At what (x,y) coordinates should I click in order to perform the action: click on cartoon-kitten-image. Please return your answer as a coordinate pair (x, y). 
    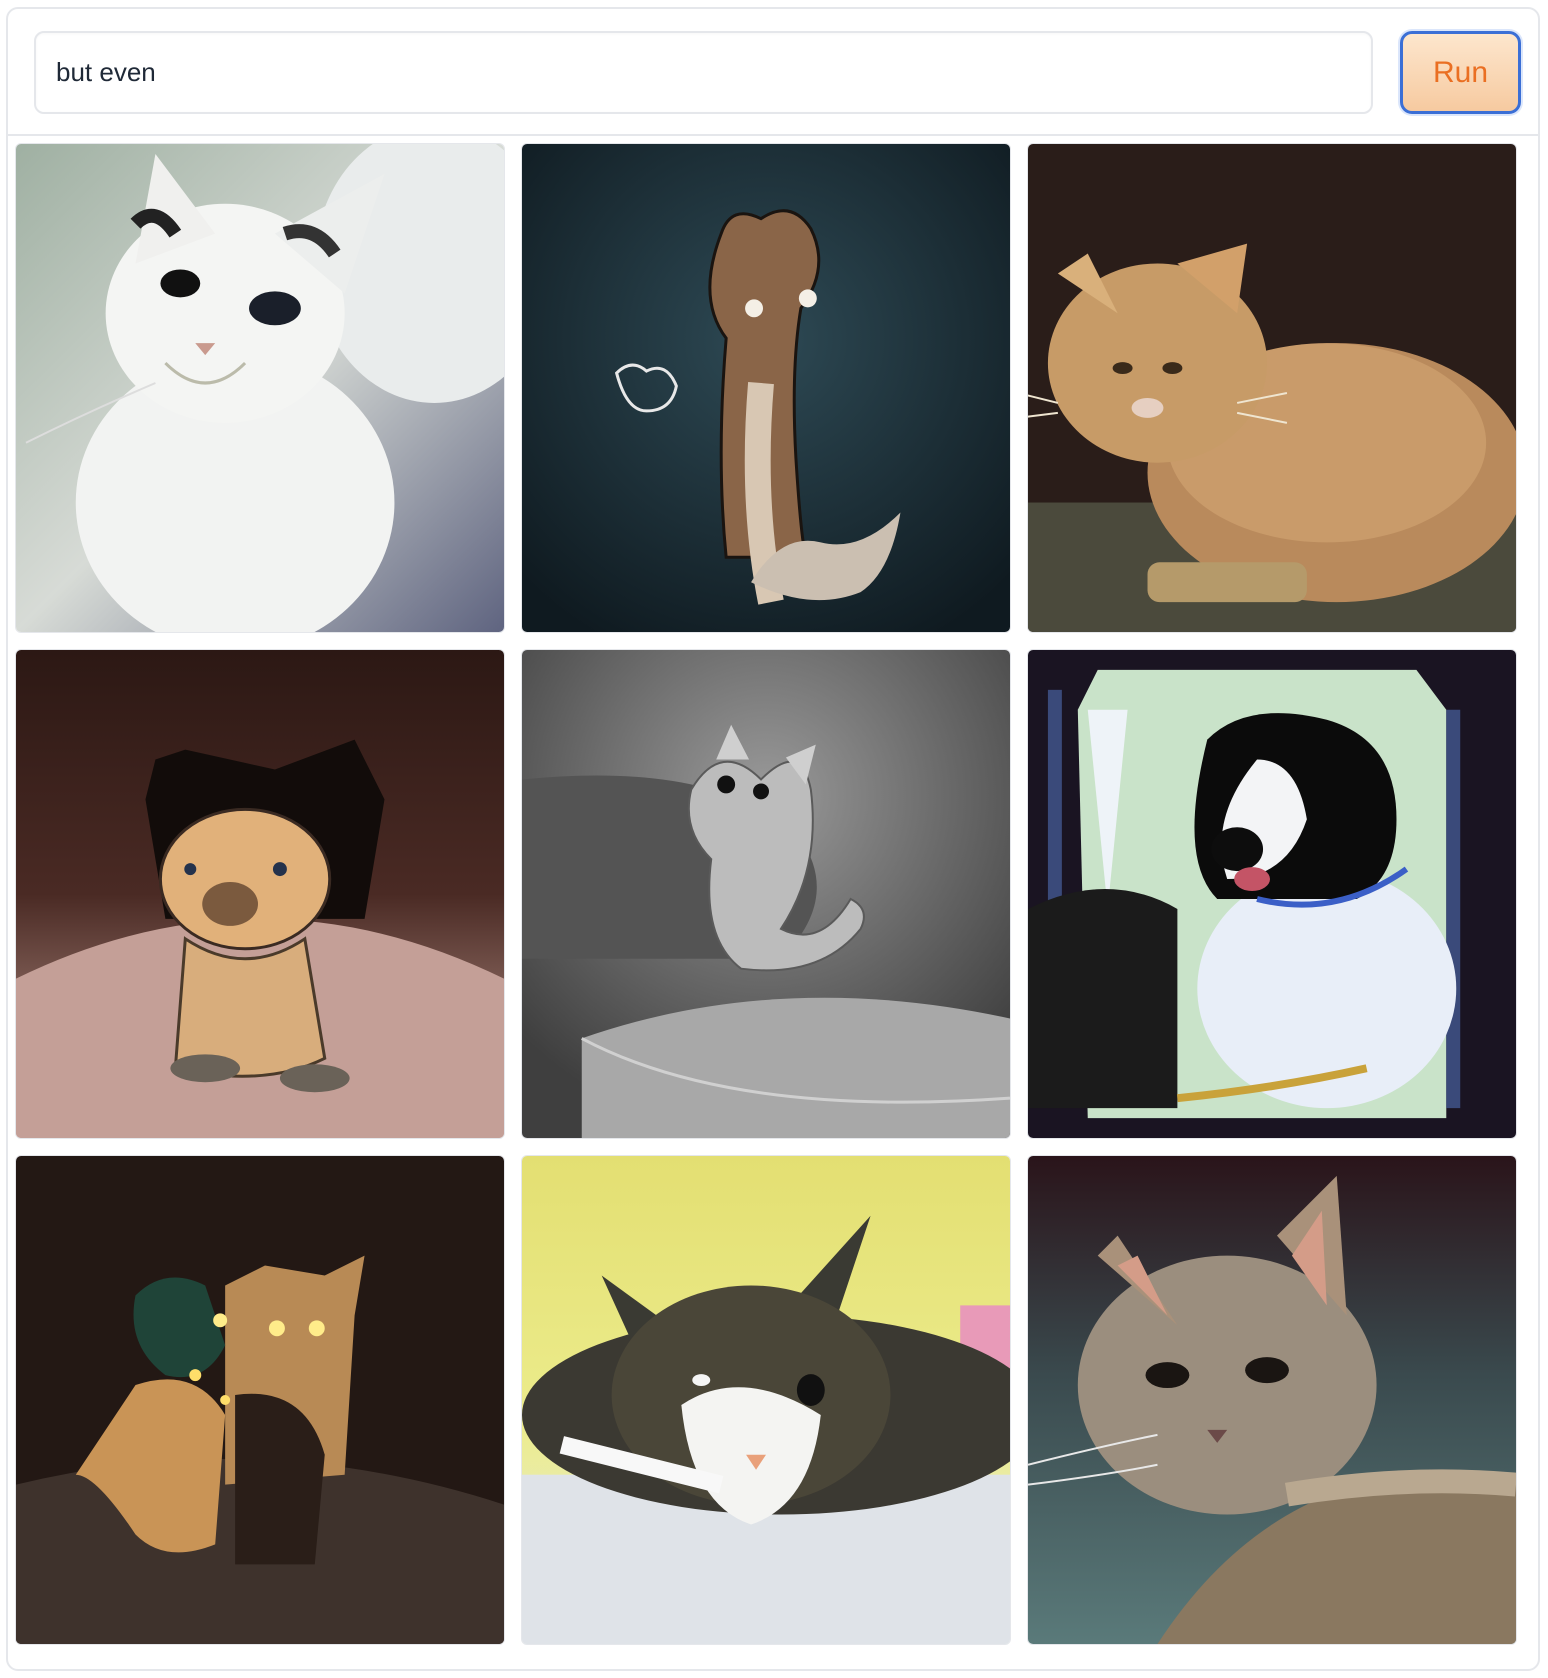
    Looking at the image, I should click on (260, 894).